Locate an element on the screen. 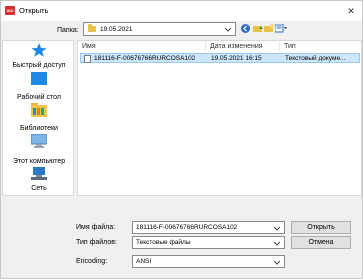 Image resolution: width=363 pixels, height=279 pixels. back-icon is located at coordinates (245, 28).